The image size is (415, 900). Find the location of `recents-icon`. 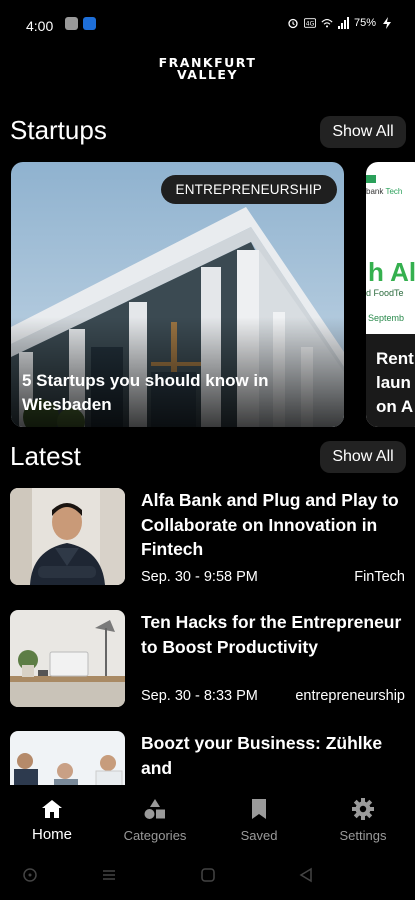

recents-icon is located at coordinates (109, 875).